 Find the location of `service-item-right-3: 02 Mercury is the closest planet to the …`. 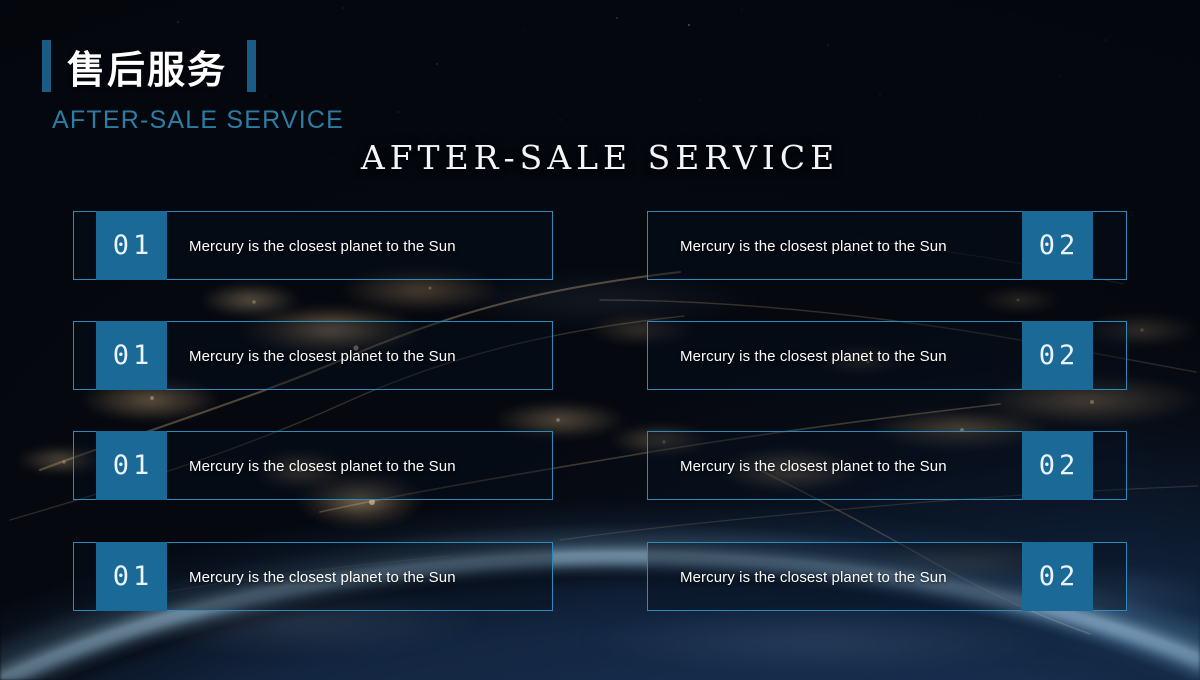

service-item-right-3: 02 Mercury is the closest planet to the … is located at coordinates (887, 465).